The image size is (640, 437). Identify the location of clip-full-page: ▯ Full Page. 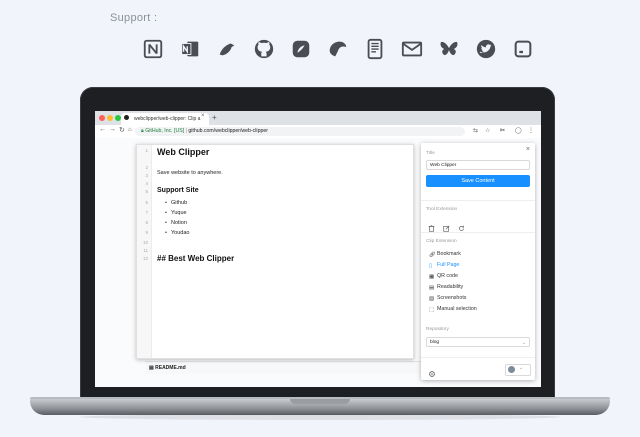
(444, 265).